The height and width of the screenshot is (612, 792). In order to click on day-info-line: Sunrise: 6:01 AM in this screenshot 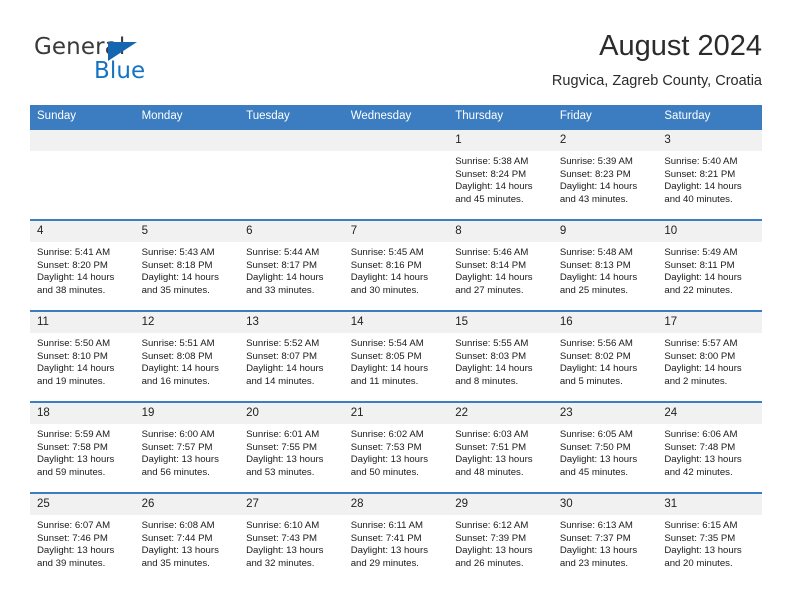, I will do `click(283, 434)`.